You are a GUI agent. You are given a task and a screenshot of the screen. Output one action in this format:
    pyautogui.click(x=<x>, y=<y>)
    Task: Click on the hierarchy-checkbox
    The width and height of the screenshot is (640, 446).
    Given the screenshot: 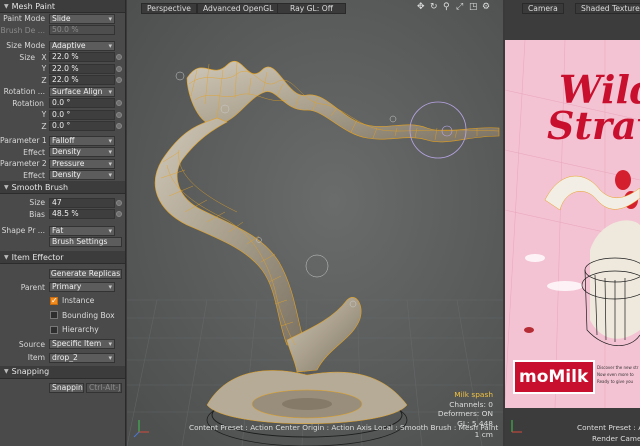 What is the action you would take?
    pyautogui.click(x=54, y=329)
    